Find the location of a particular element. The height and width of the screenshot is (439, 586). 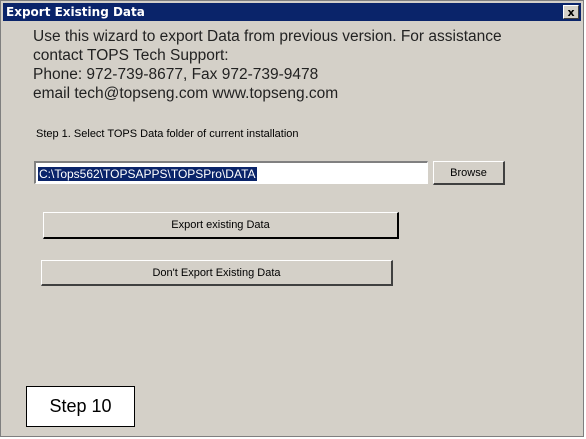

export-existing-data-button: Export existing Data is located at coordinates (221, 225).